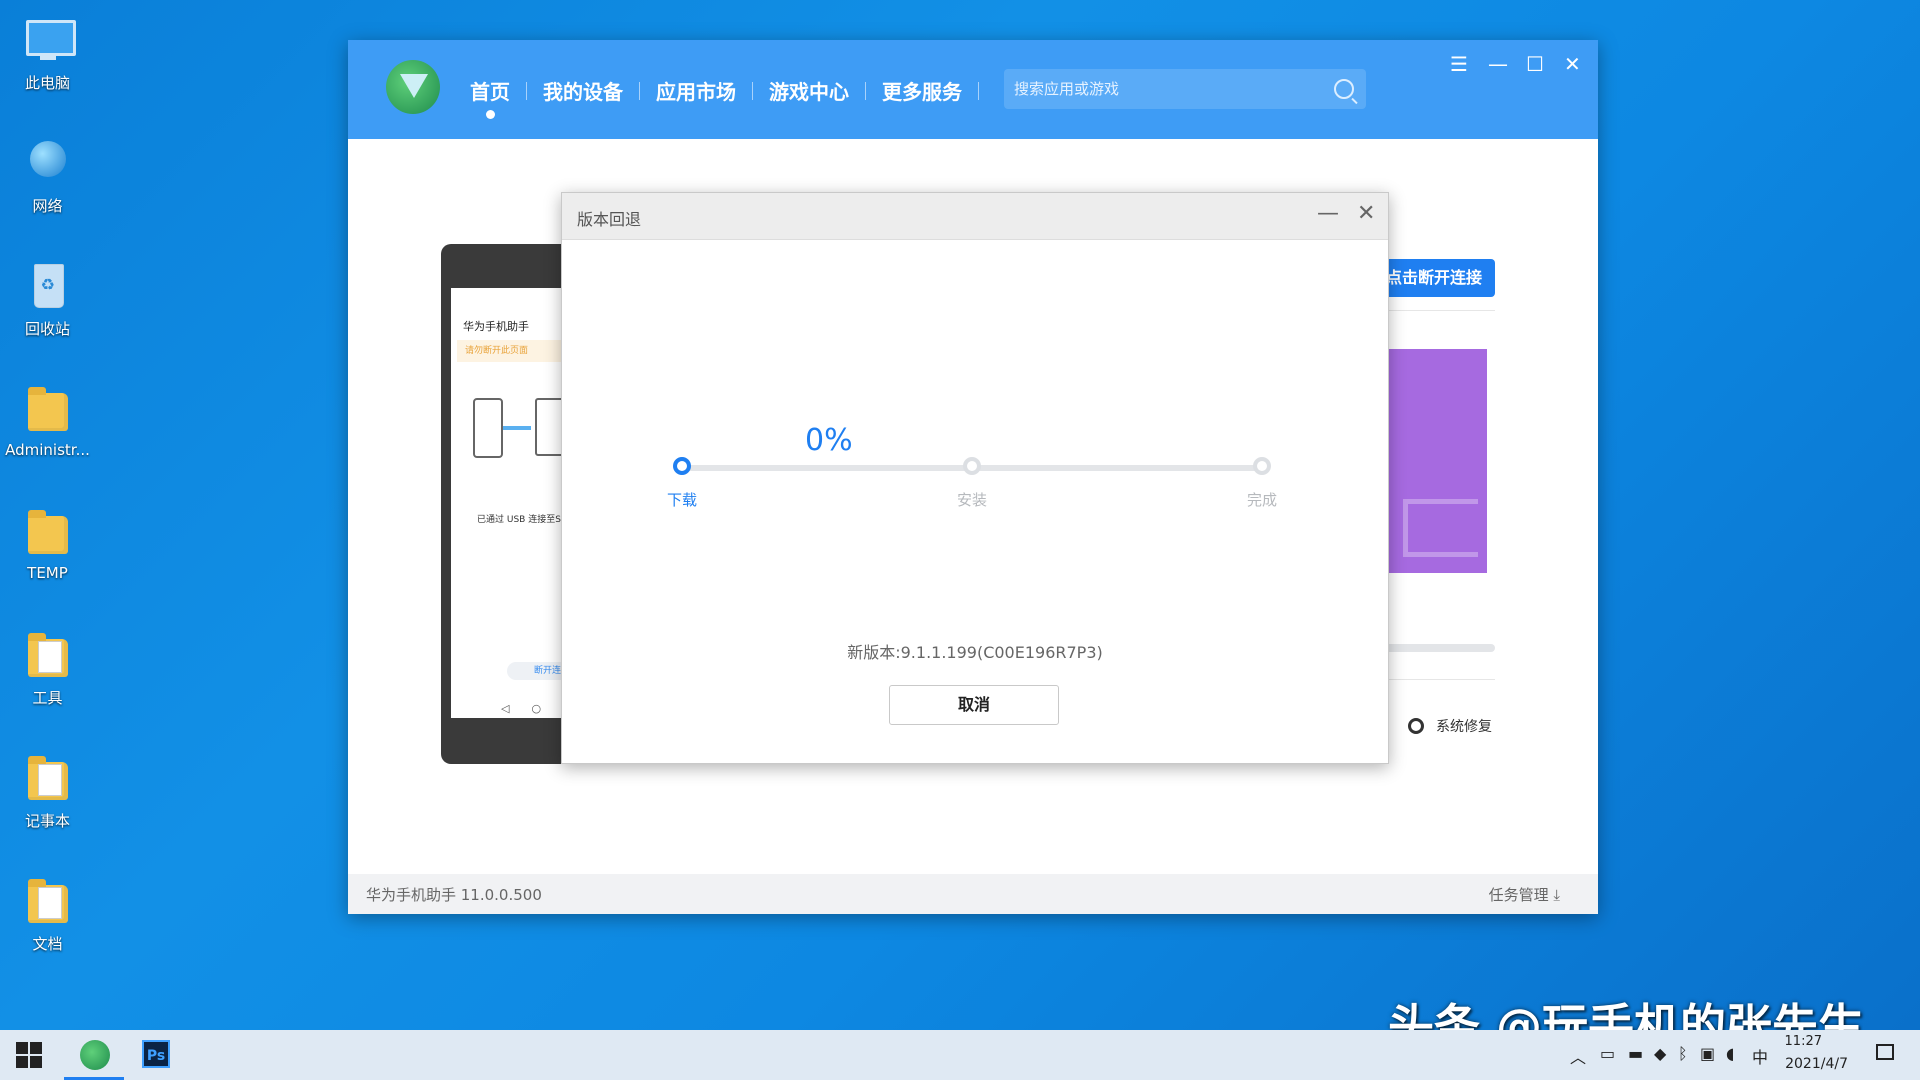  Describe the element at coordinates (1760, 1056) in the screenshot. I see `ime-indicator: 中` at that location.